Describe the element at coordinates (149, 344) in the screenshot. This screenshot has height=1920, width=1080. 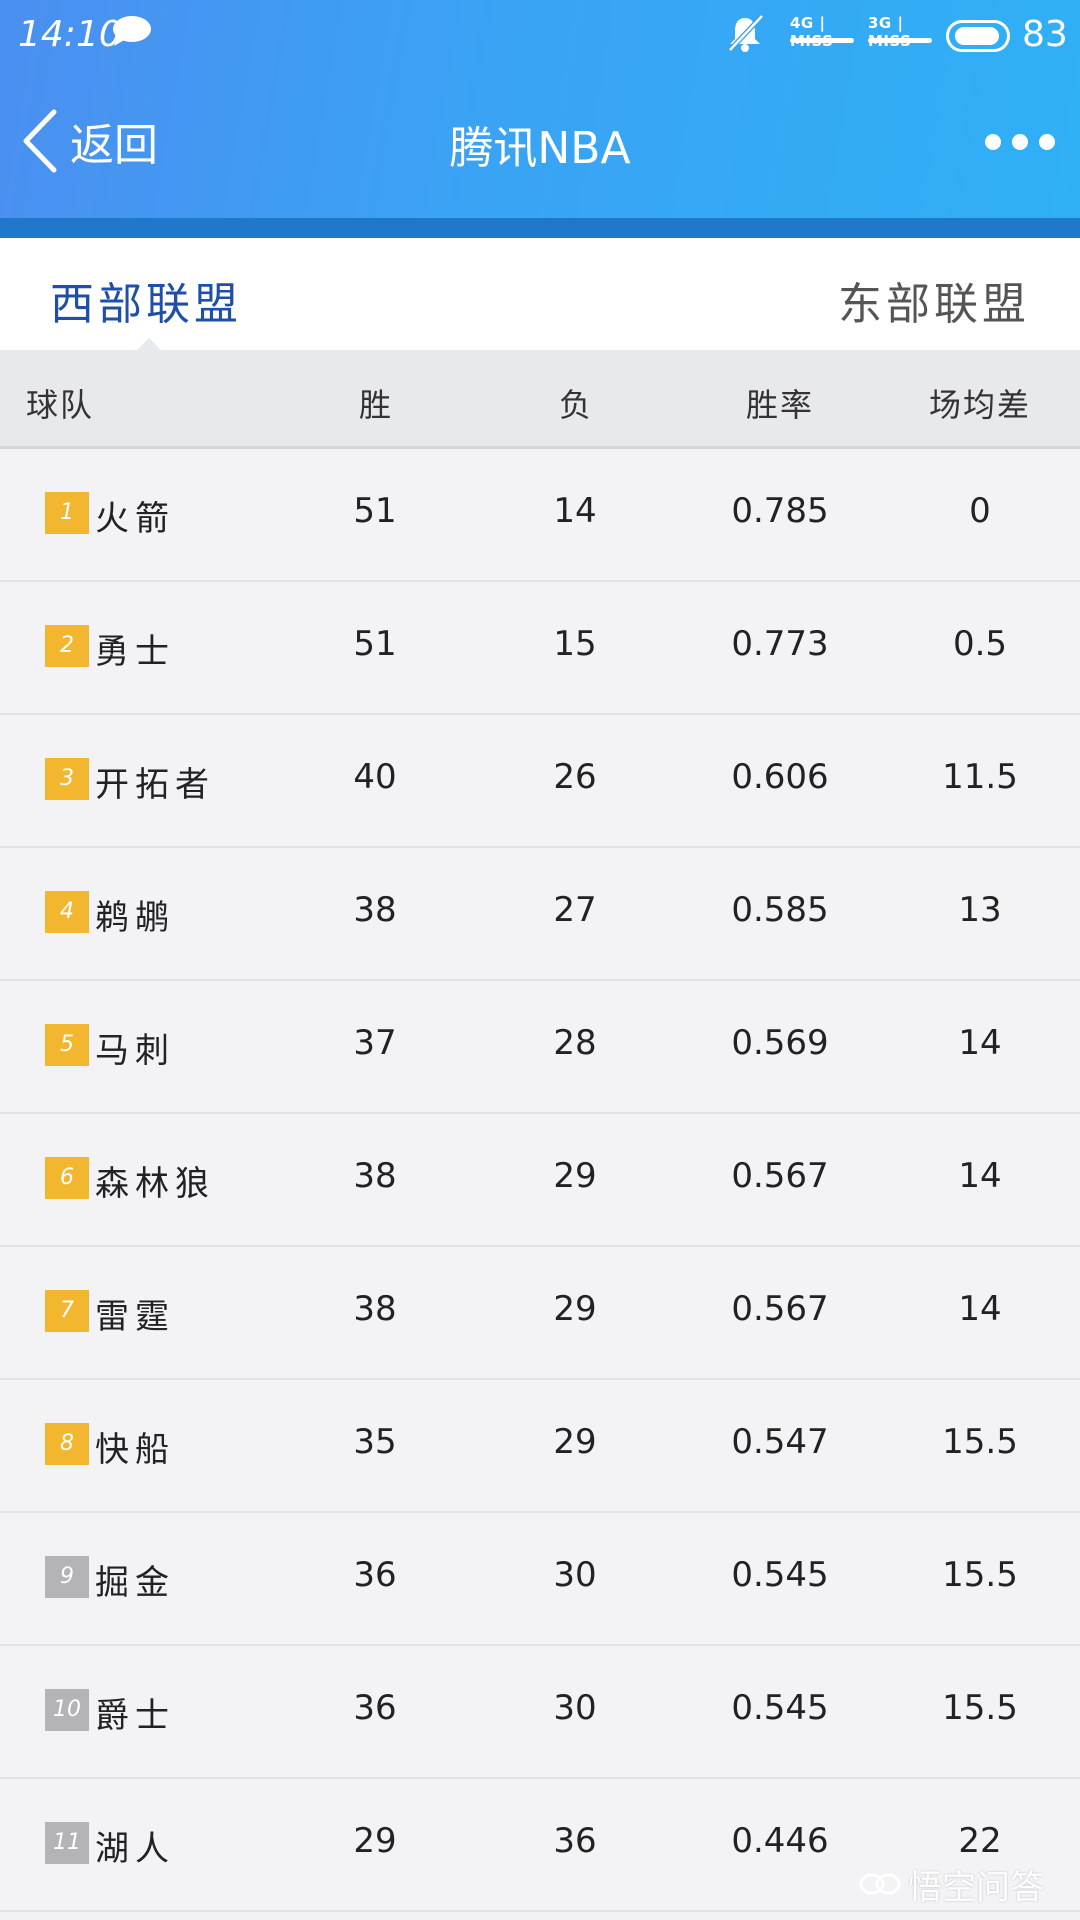
I see `active-tab-pointer` at that location.